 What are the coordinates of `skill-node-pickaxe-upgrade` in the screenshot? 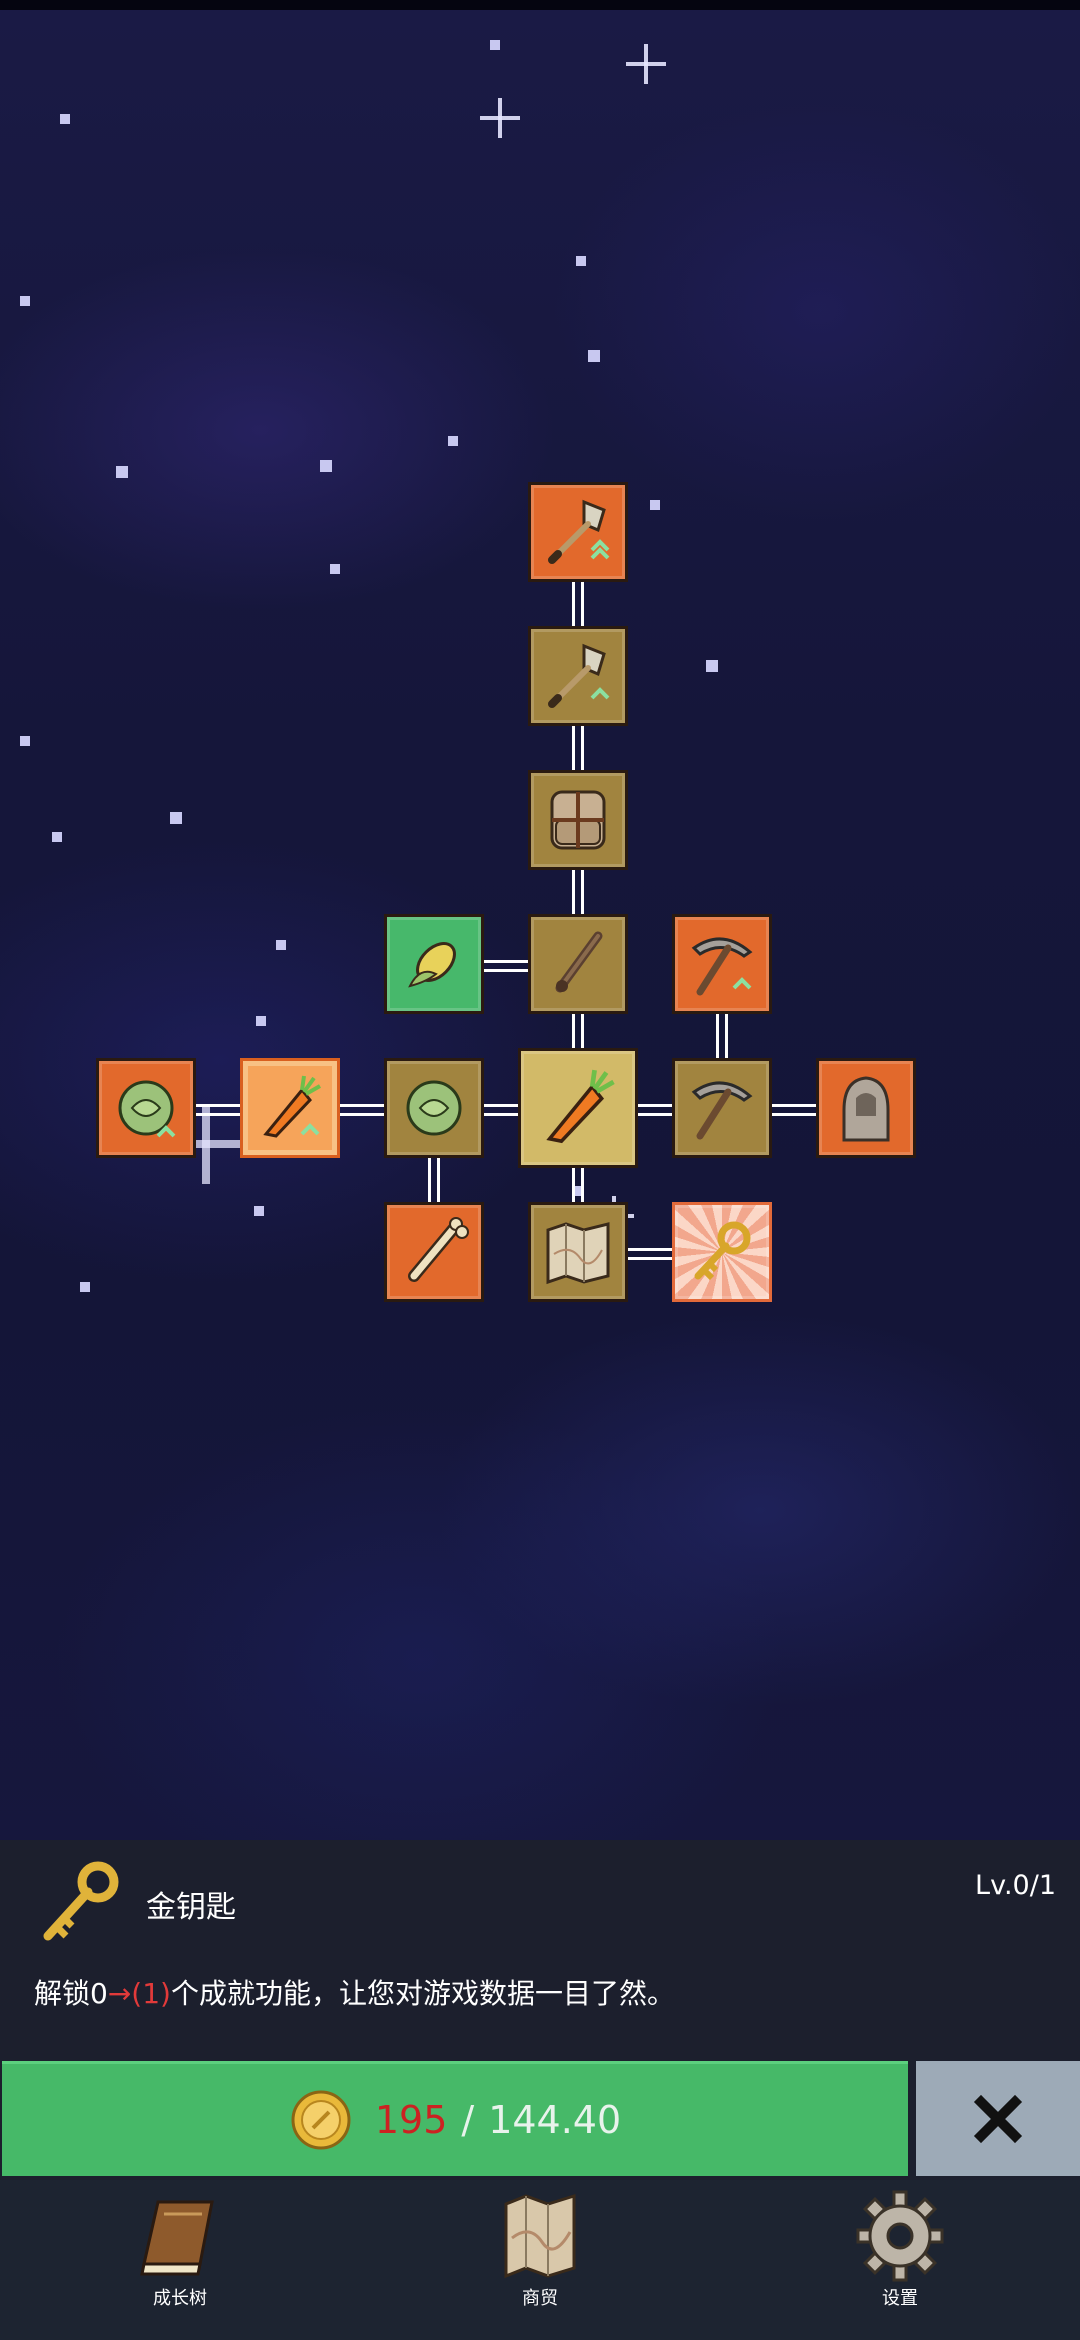 It's located at (722, 964).